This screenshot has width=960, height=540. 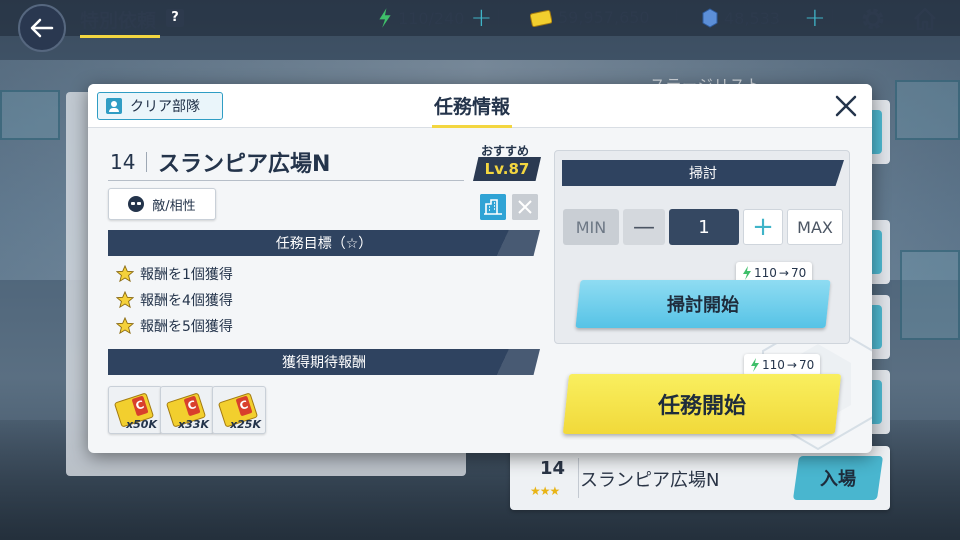 I want to click on reward-item: x25K, so click(x=239, y=410).